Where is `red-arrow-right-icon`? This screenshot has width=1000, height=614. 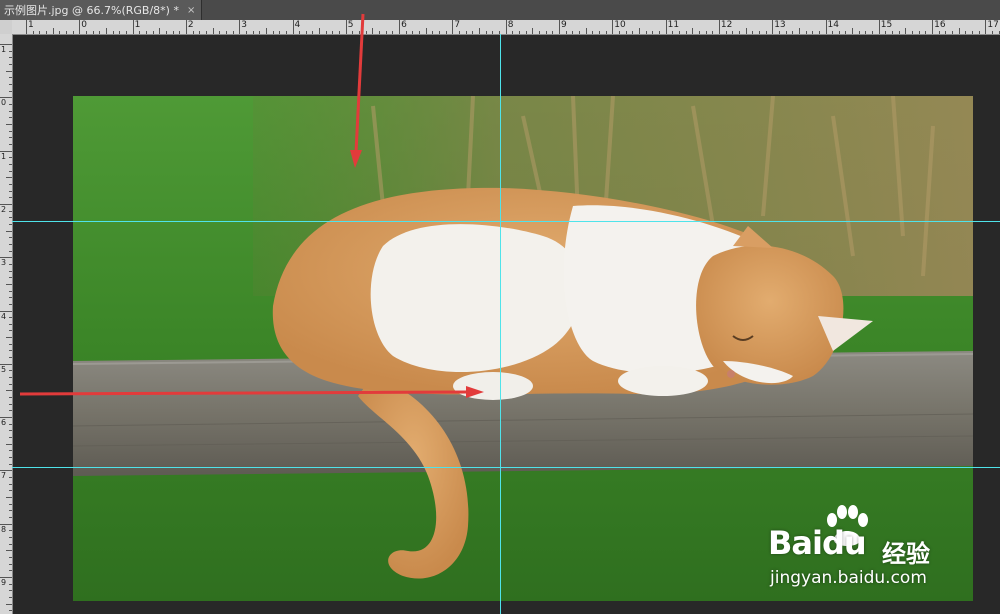 red-arrow-right-icon is located at coordinates (251, 392).